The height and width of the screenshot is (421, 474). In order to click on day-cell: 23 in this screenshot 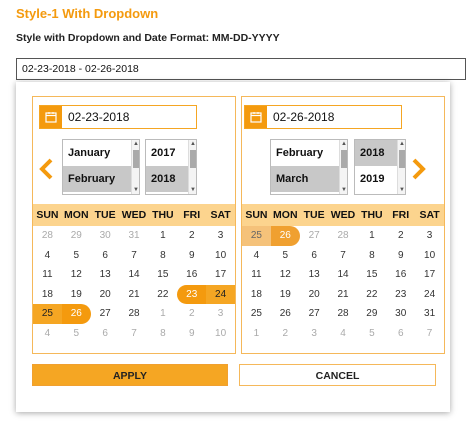, I will do `click(400, 295)`.